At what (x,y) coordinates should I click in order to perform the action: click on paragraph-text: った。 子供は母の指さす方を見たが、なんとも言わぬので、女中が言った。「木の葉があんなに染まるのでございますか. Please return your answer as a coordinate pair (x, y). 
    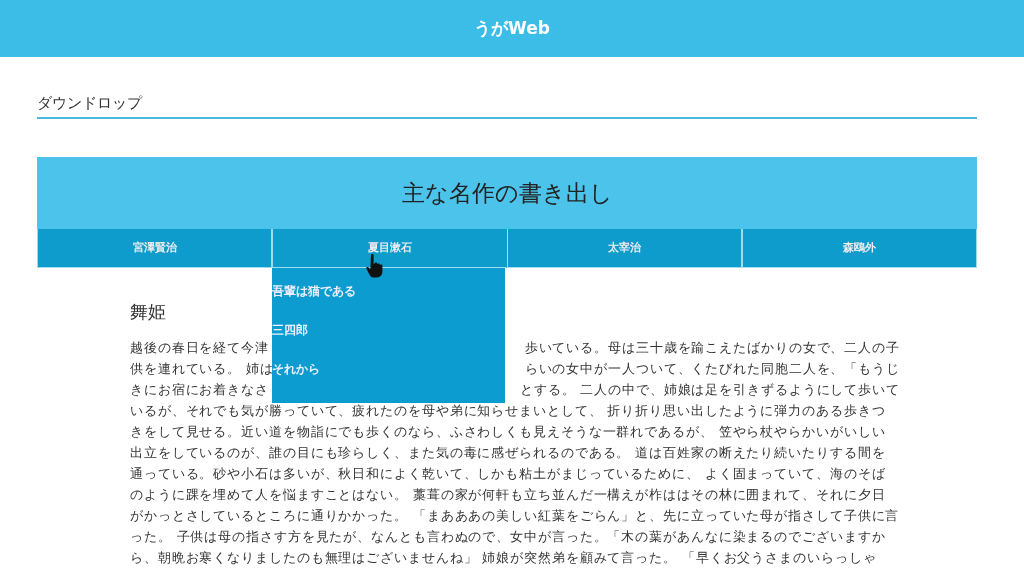
    Looking at the image, I should click on (508, 537).